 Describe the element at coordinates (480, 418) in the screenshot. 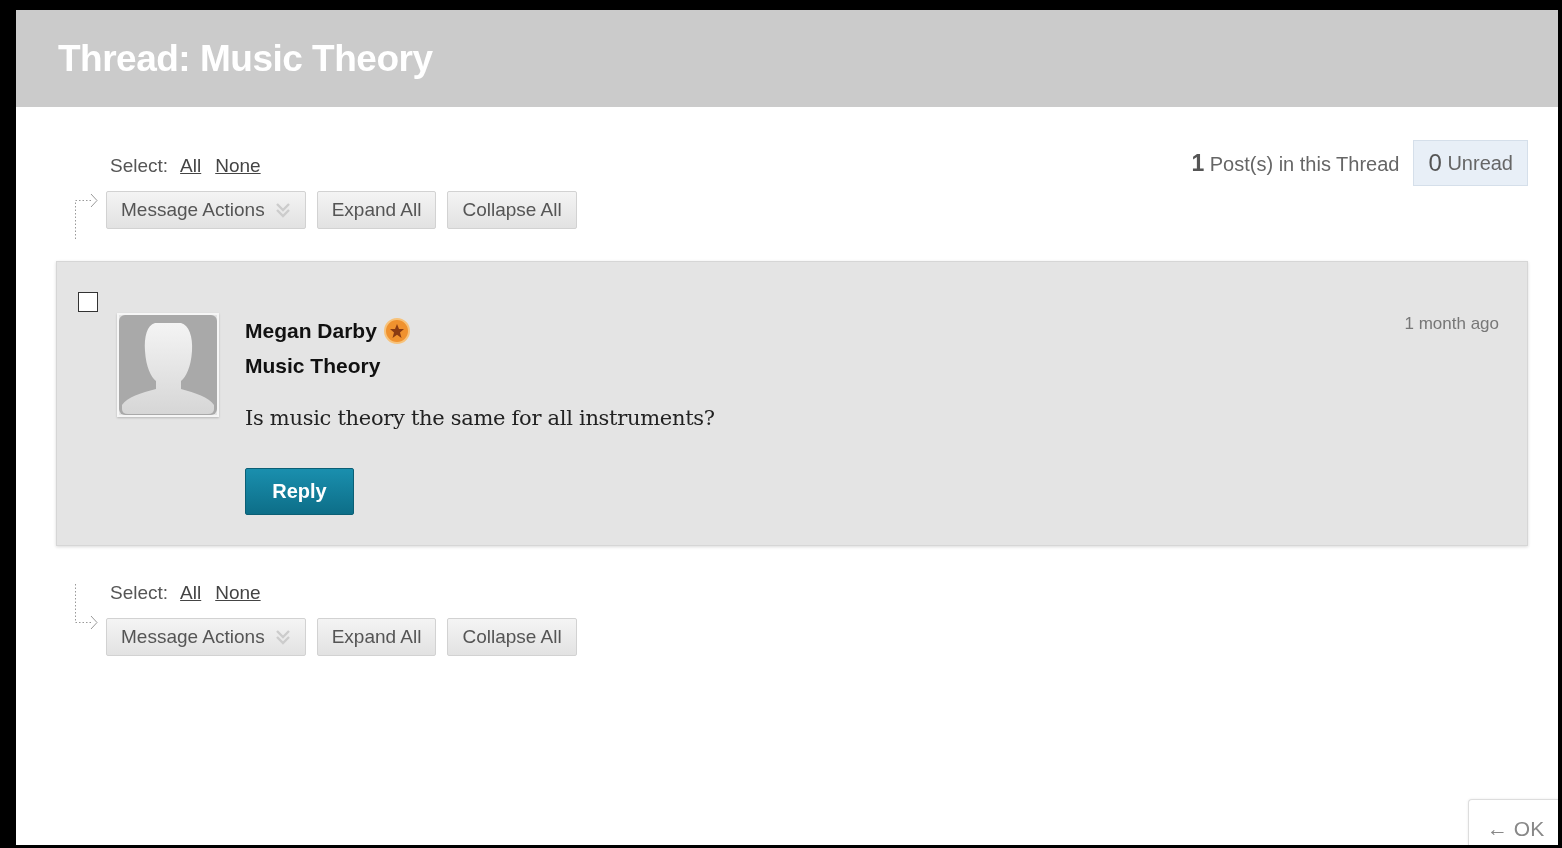

I see `post-text: Is music theory the same for all instruments?` at that location.